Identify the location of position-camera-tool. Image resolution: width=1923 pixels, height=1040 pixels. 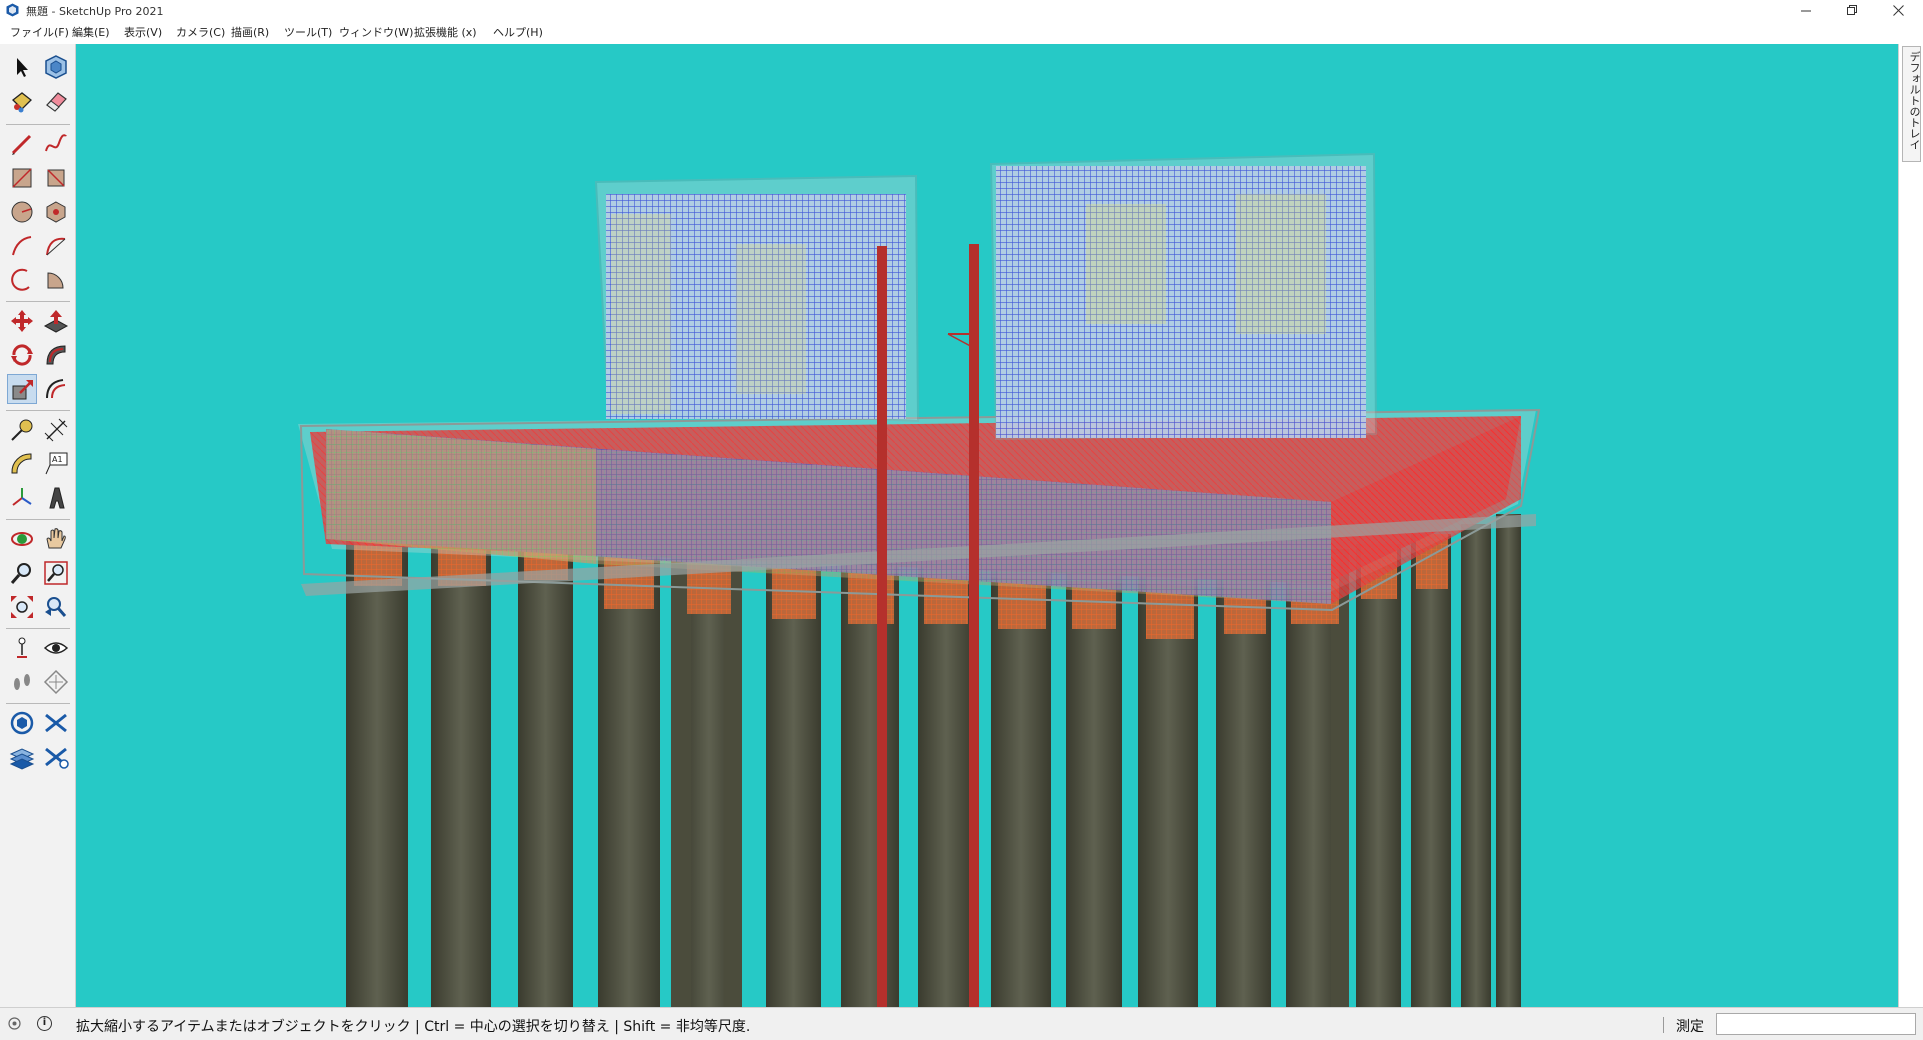
(22, 648).